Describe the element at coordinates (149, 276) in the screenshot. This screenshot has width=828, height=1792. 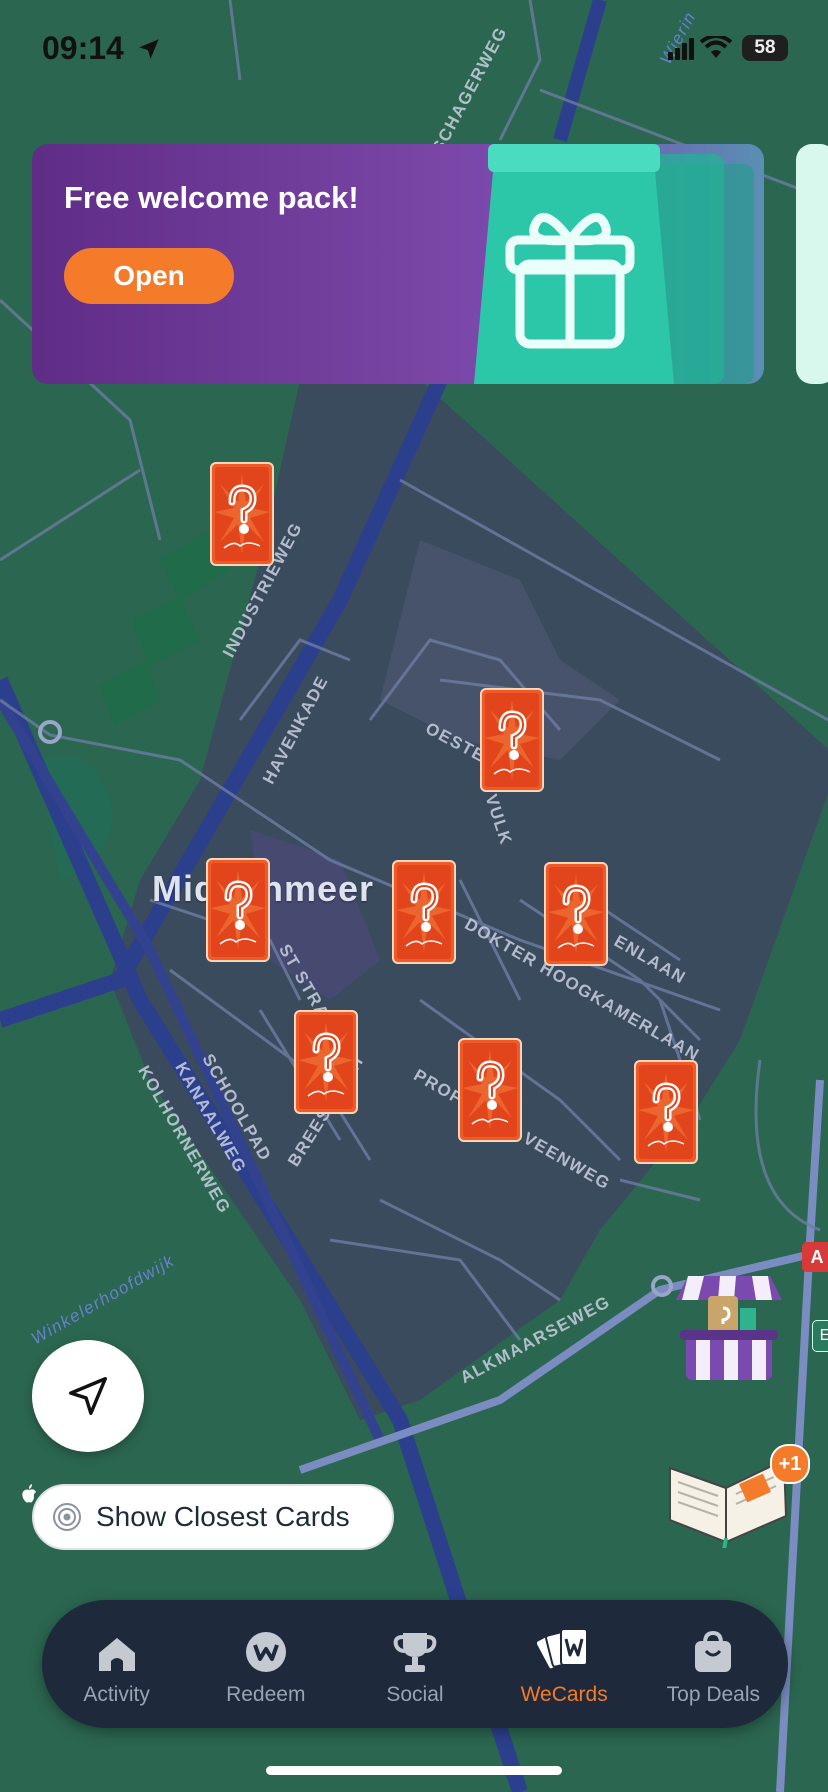
I see `open-button: Open` at that location.